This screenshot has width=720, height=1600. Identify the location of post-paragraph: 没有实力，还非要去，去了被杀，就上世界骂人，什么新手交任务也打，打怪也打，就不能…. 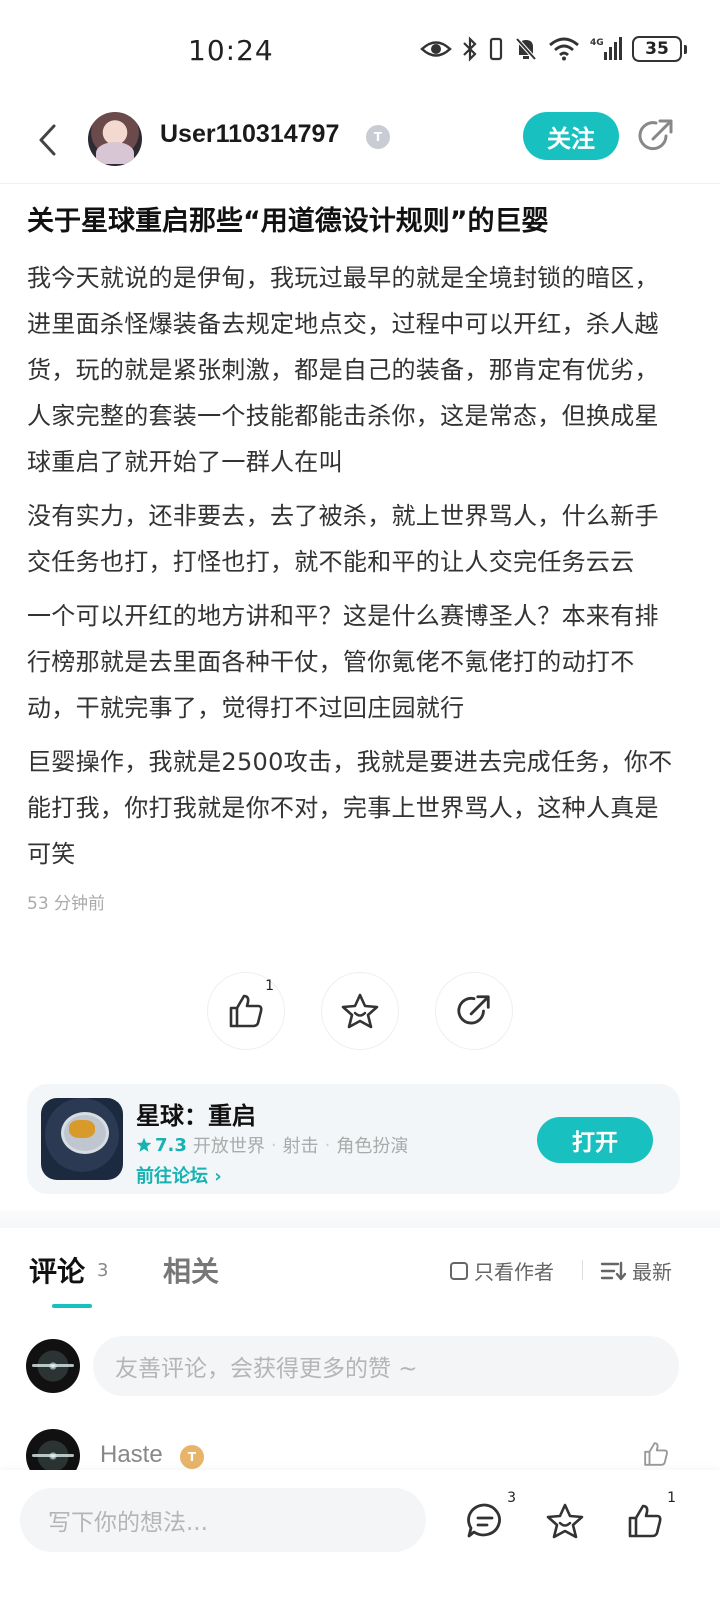
(343, 539).